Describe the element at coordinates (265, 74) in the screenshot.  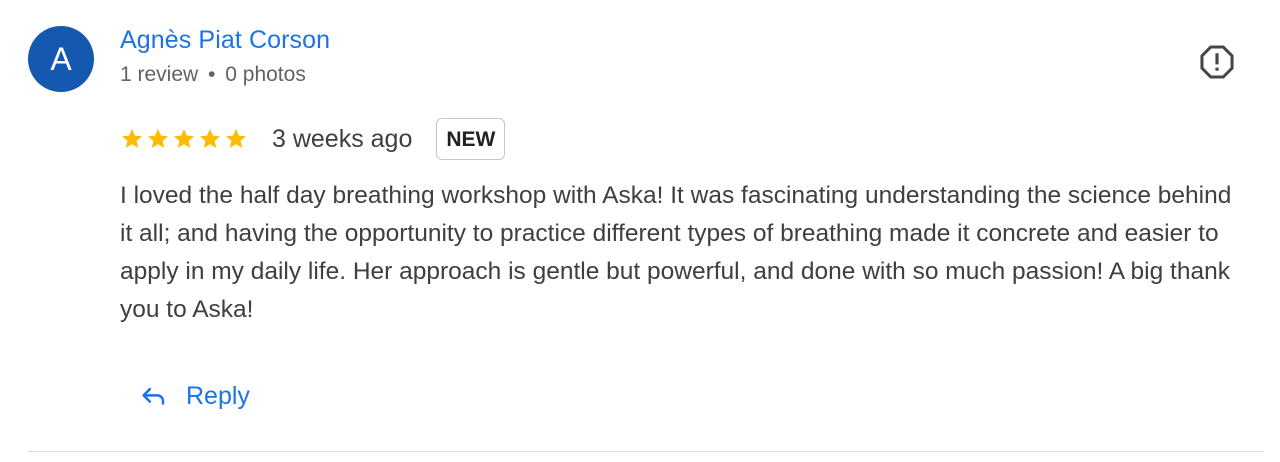
I see `photo-count: 0 photos` at that location.